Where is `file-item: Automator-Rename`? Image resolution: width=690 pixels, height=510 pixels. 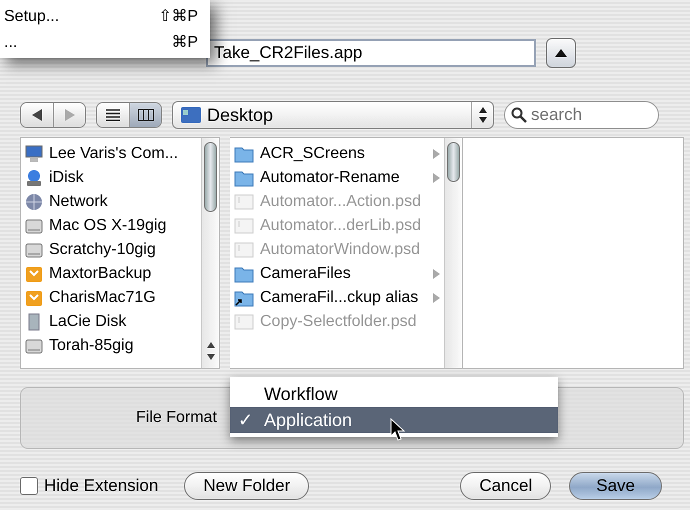
file-item: Automator-Rename is located at coordinates (337, 178).